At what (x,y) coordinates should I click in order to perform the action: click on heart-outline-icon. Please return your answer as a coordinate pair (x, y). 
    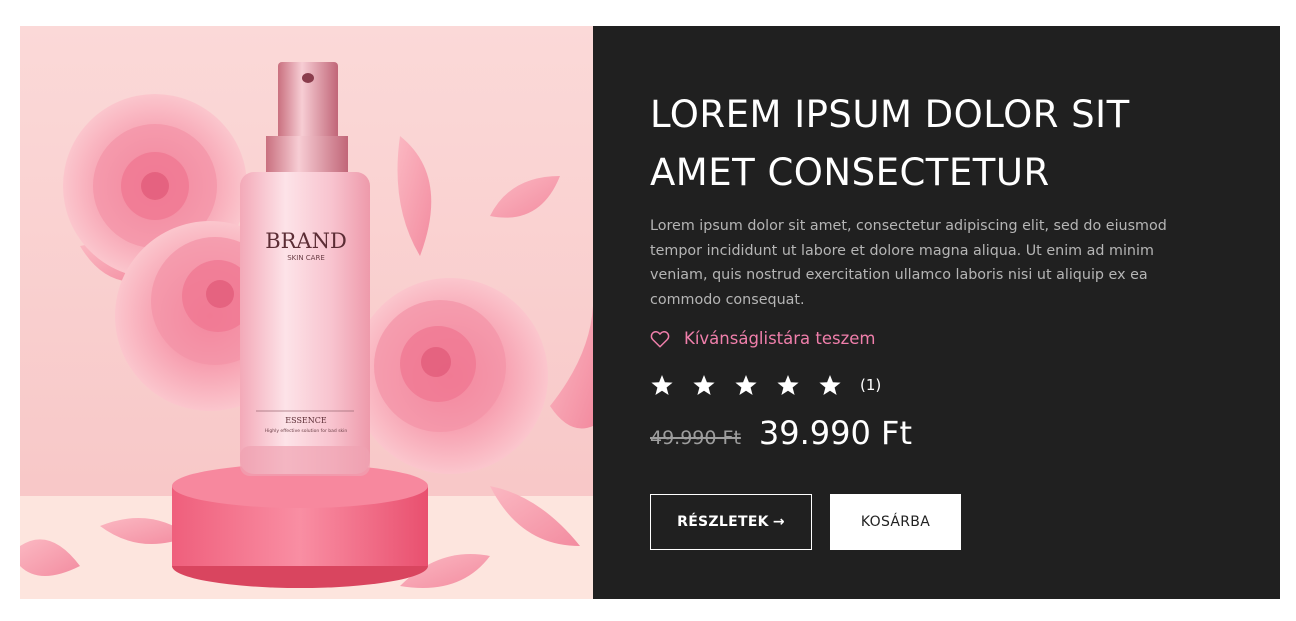
    Looking at the image, I should click on (660, 339).